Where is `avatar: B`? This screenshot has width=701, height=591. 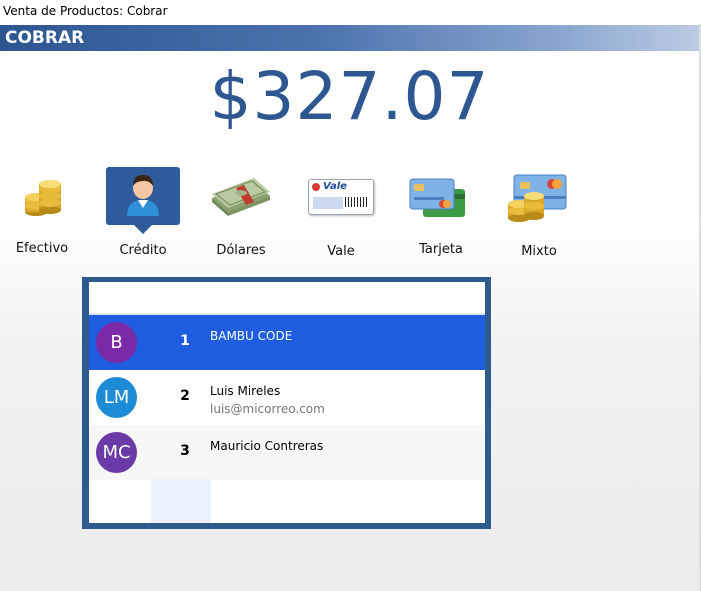
avatar: B is located at coordinates (116, 342).